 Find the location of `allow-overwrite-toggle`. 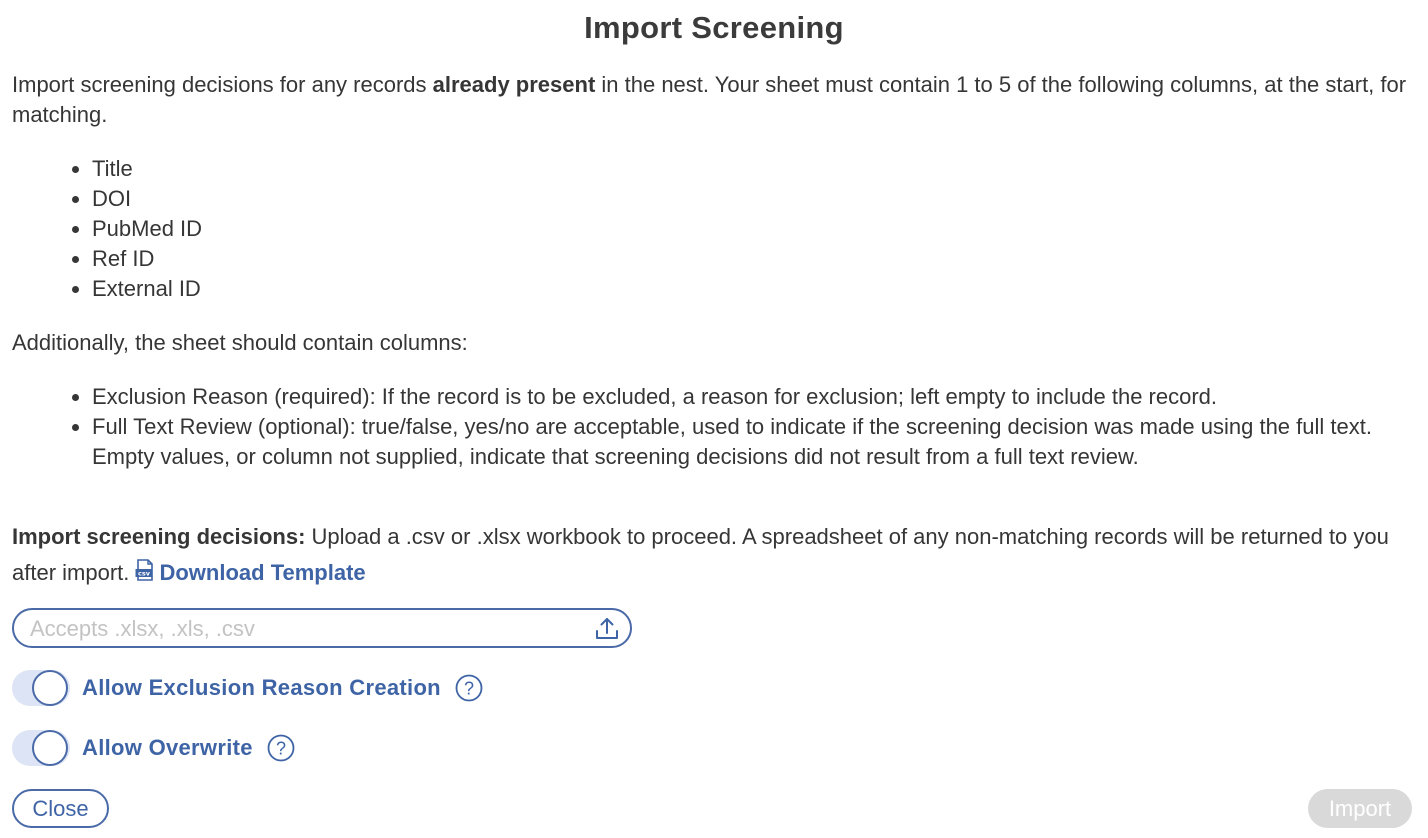

allow-overwrite-toggle is located at coordinates (41, 748).